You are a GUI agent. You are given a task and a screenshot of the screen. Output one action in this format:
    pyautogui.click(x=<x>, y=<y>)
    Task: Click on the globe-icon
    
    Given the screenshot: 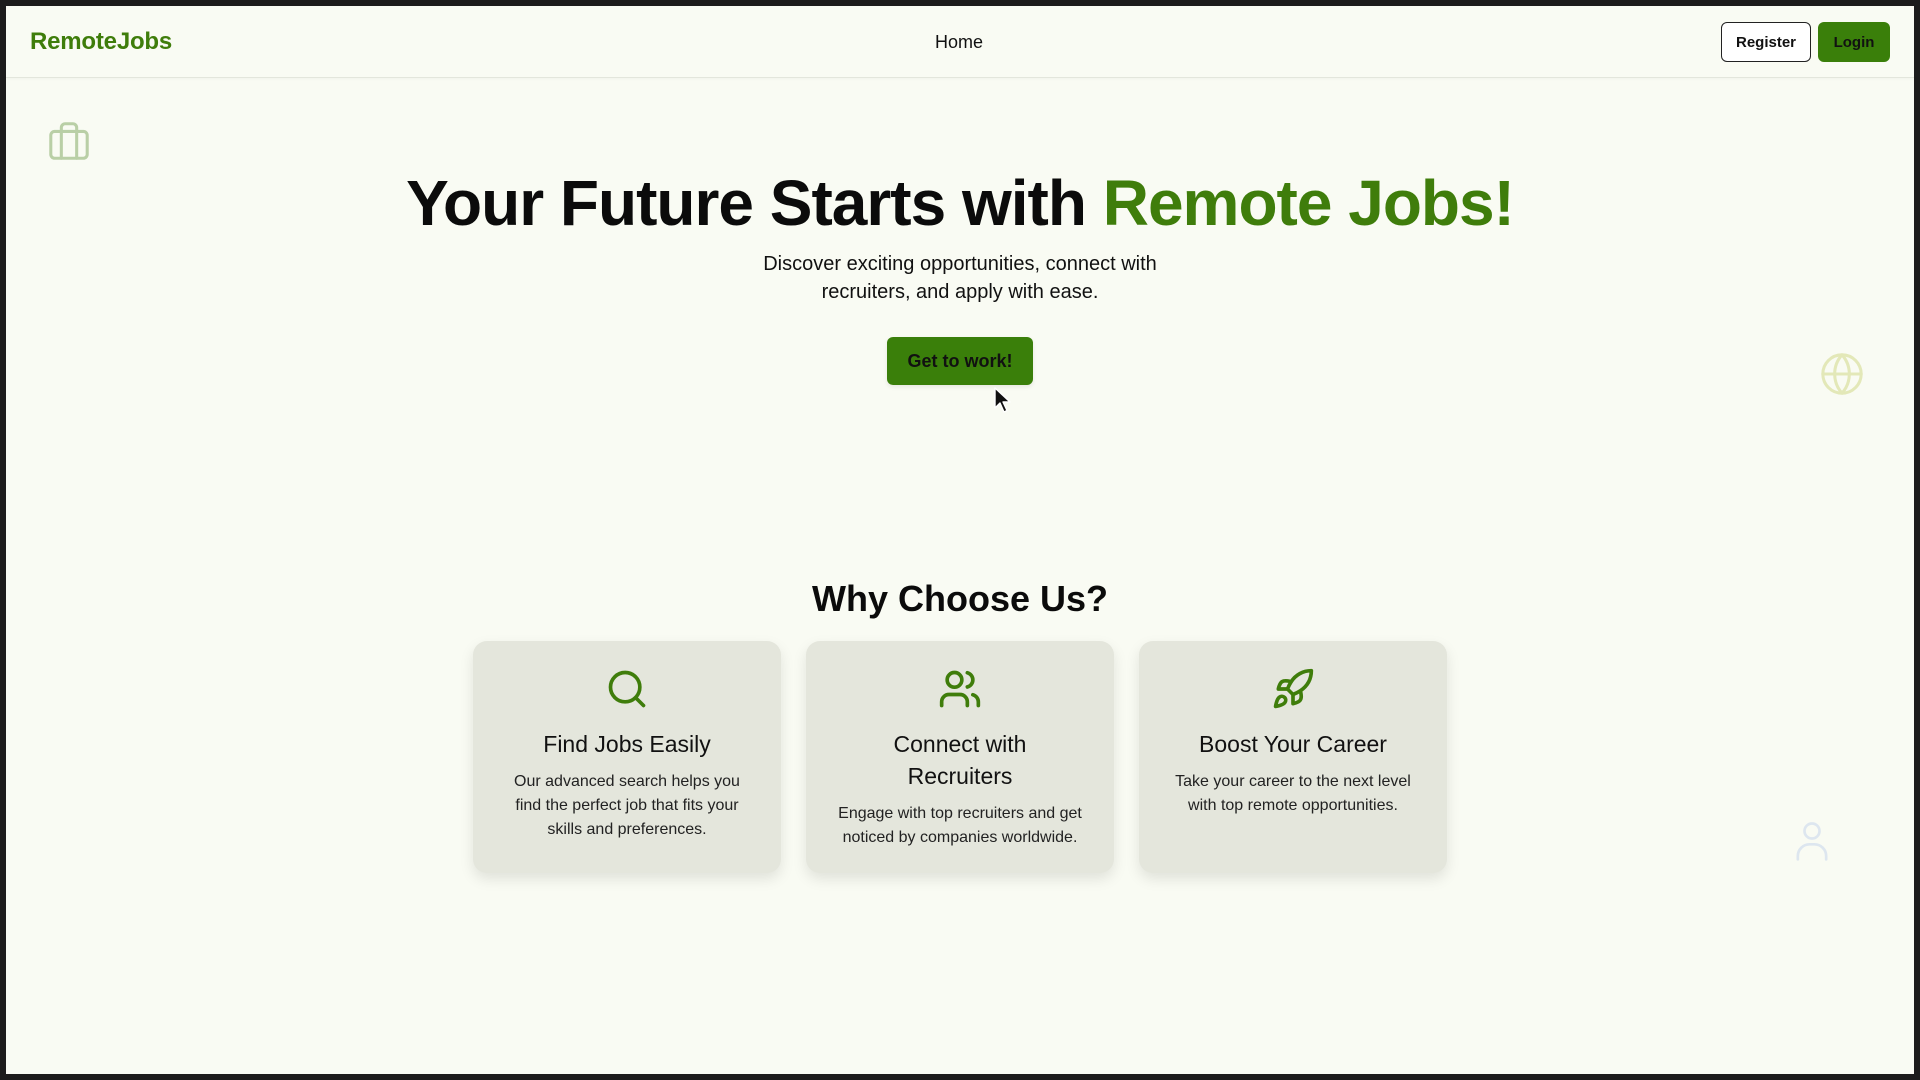 What is the action you would take?
    pyautogui.click(x=1842, y=374)
    